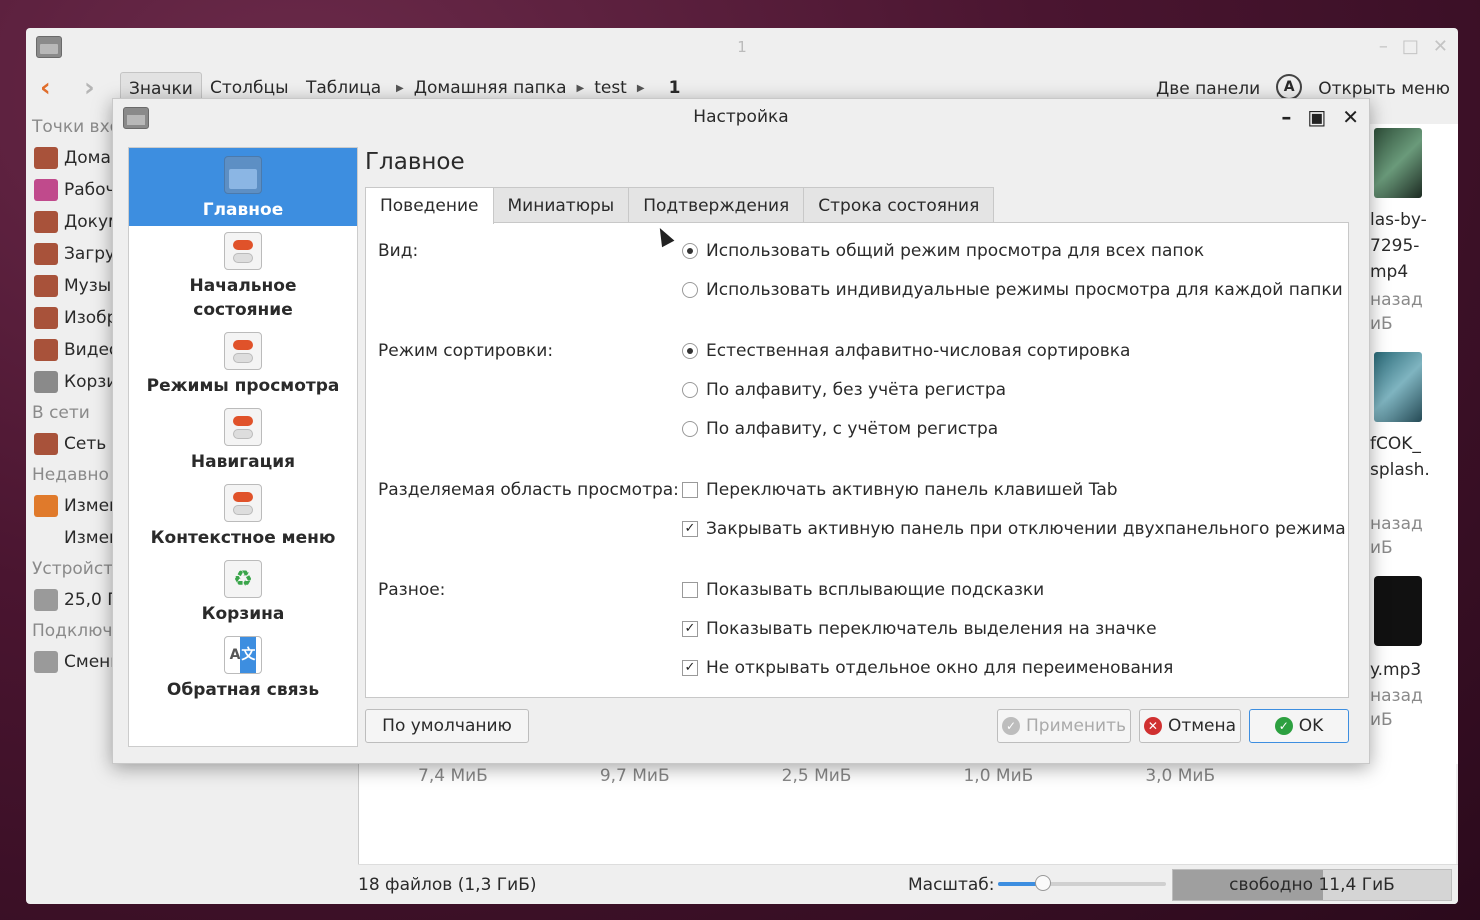  Describe the element at coordinates (1400, 470) in the screenshot. I see `file-name: splash.` at that location.